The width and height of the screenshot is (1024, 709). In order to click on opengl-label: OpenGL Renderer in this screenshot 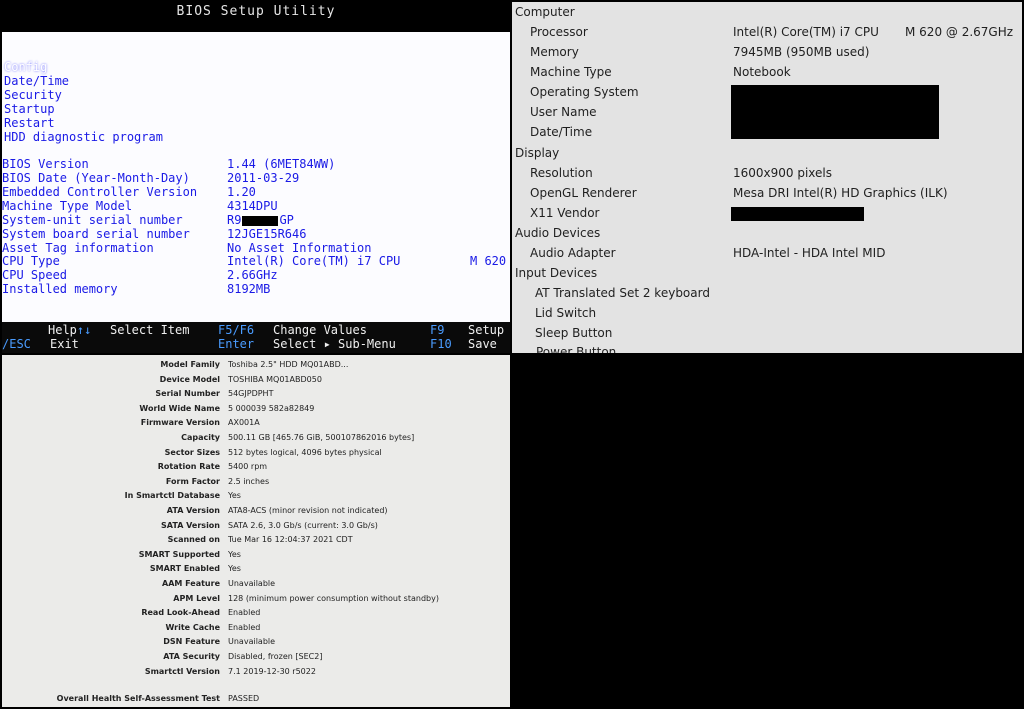, I will do `click(583, 193)`.